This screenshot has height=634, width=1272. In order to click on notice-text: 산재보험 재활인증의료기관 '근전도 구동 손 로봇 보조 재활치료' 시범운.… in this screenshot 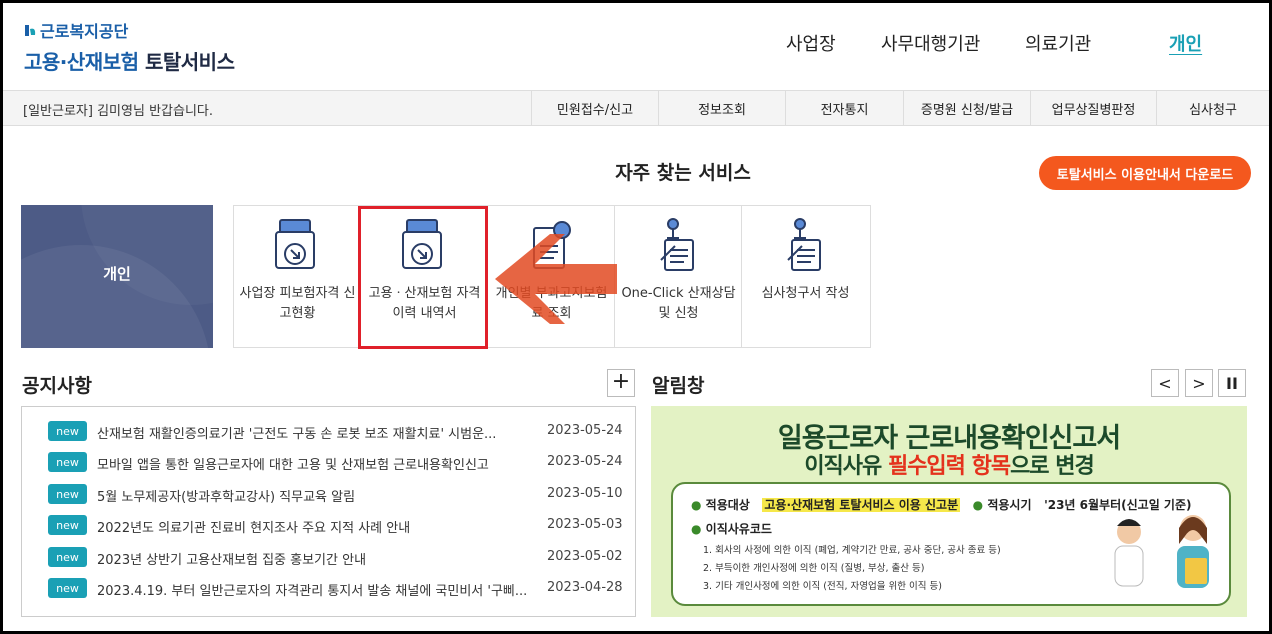, I will do `click(312, 432)`.